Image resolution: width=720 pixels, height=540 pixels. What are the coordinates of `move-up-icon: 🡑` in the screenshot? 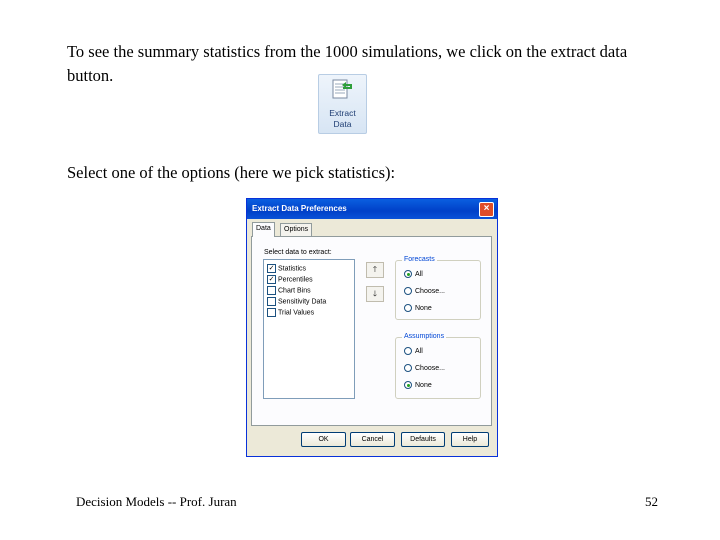 It's located at (375, 270).